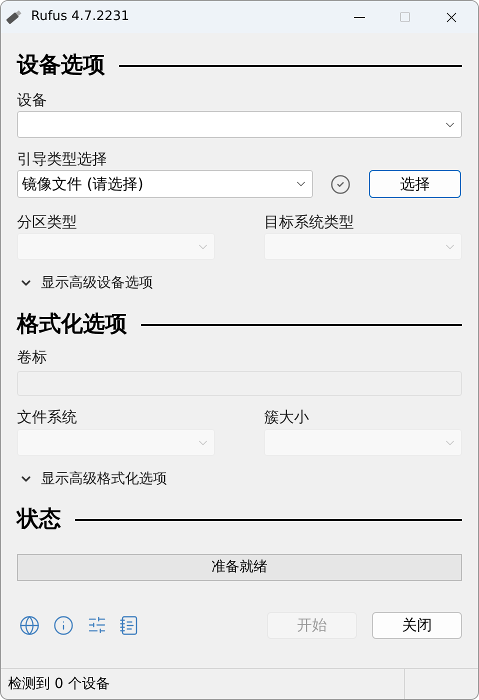 This screenshot has height=700, width=479. What do you see at coordinates (63, 625) in the screenshot?
I see `info-icon` at bounding box center [63, 625].